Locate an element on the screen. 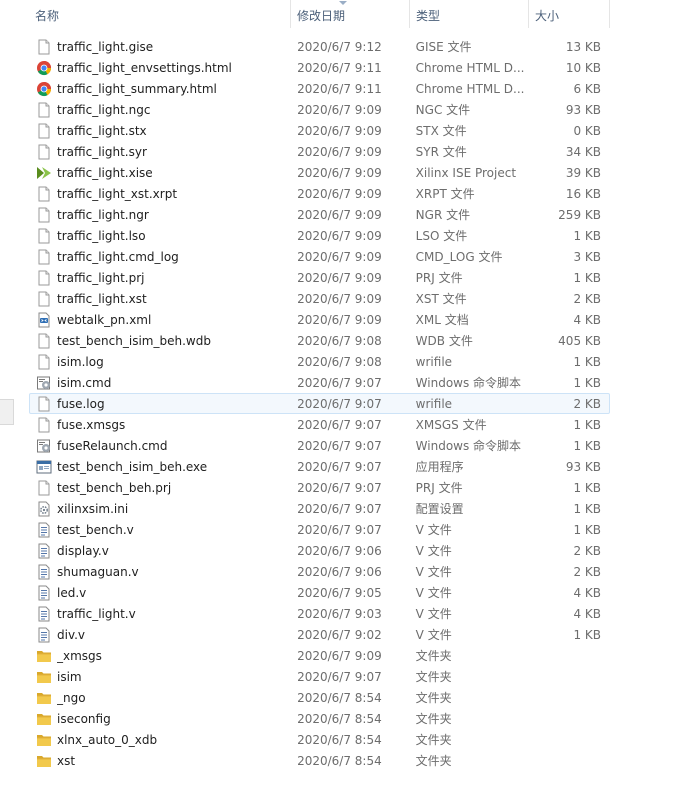  file-row: xilinxsim.ini 2020/6/7 9:07 配置设置 1 KB is located at coordinates (319, 508).